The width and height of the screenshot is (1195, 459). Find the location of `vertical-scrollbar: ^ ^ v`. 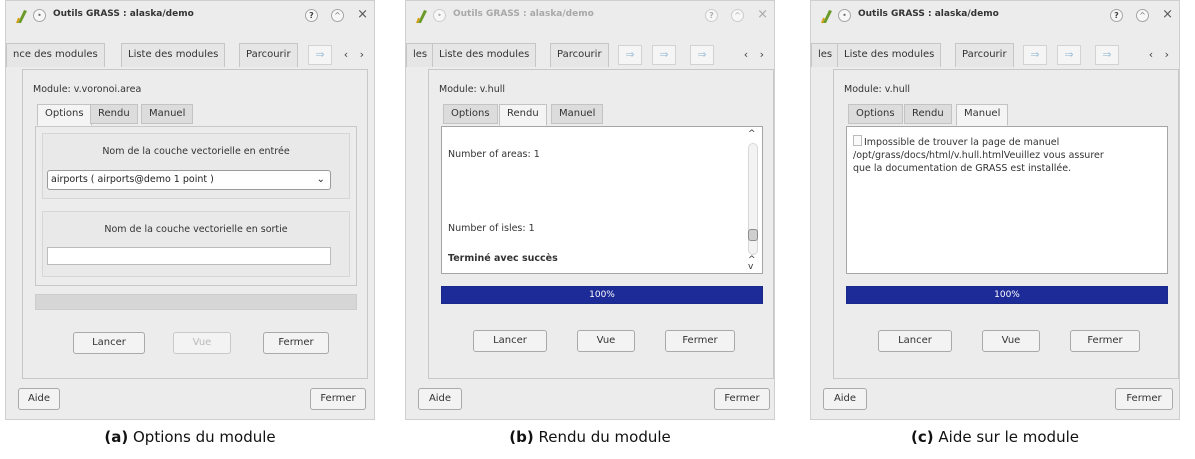

vertical-scrollbar: ^ ^ v is located at coordinates (753, 200).